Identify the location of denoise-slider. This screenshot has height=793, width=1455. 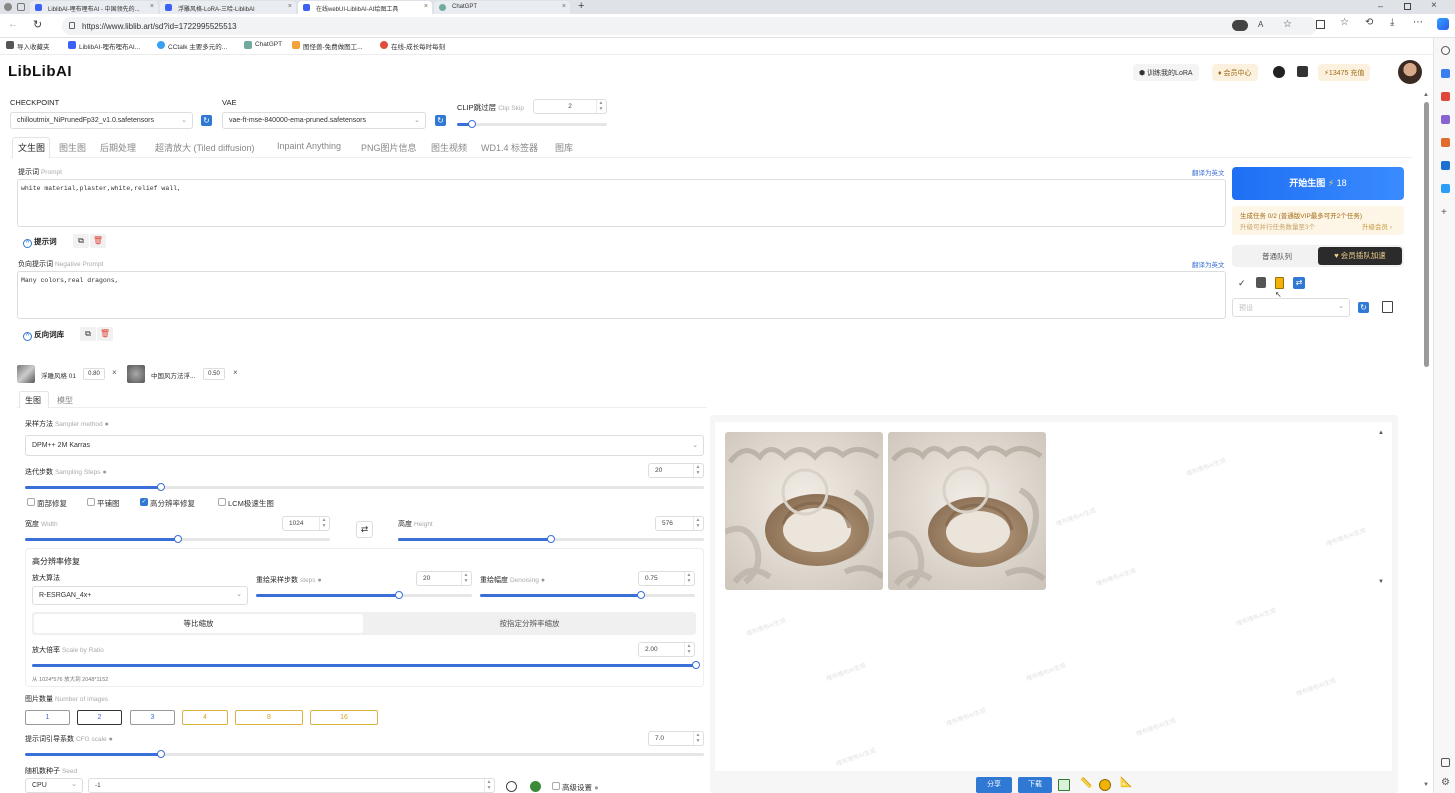
(587, 595).